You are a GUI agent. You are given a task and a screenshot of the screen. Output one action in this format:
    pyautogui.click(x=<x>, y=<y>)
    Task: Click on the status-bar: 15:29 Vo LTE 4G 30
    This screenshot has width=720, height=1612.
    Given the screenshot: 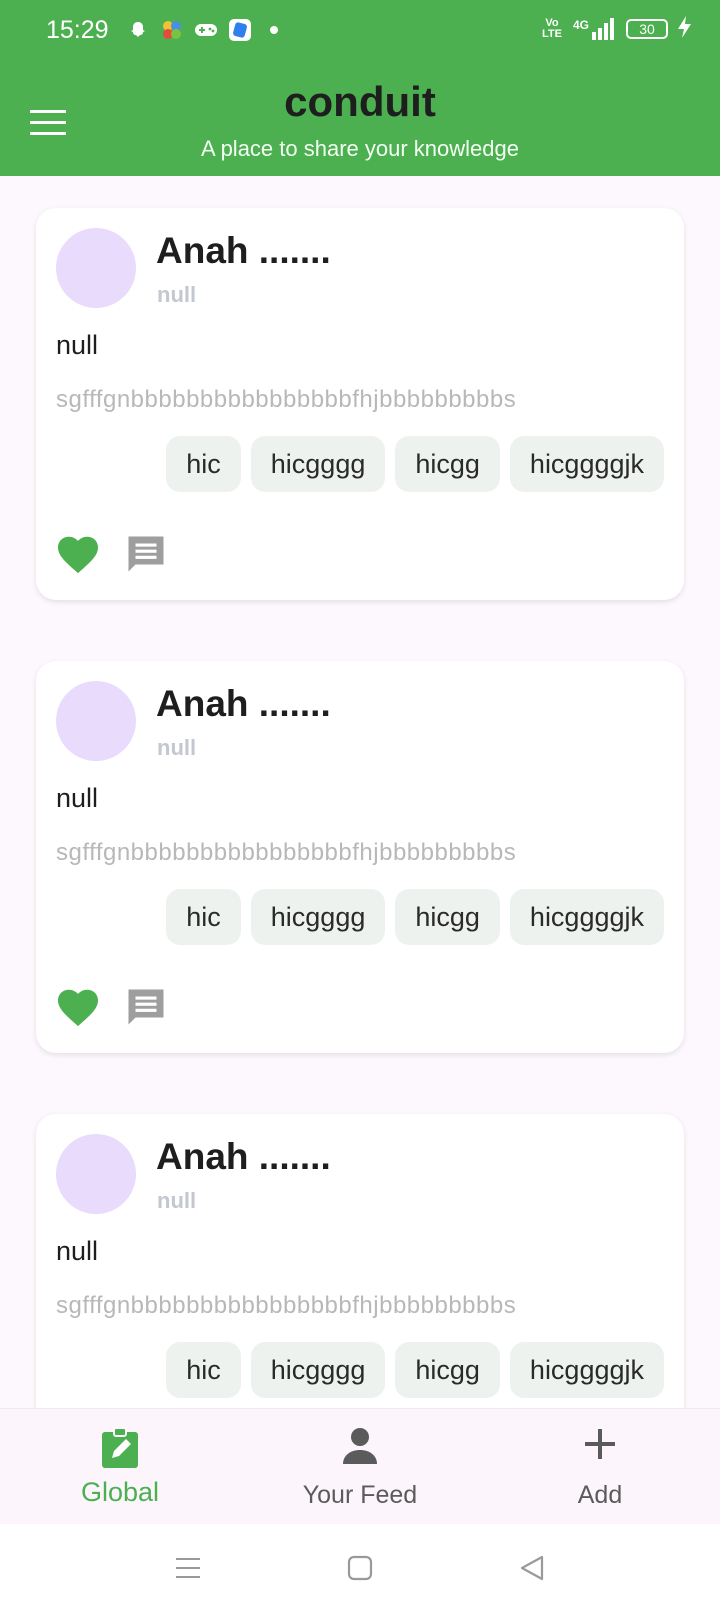 What is the action you would take?
    pyautogui.click(x=360, y=31)
    